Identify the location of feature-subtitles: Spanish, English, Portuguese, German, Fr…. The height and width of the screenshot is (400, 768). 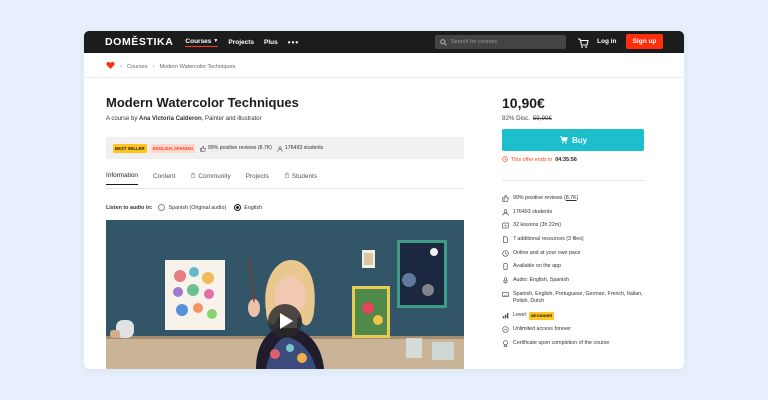
(577, 298).